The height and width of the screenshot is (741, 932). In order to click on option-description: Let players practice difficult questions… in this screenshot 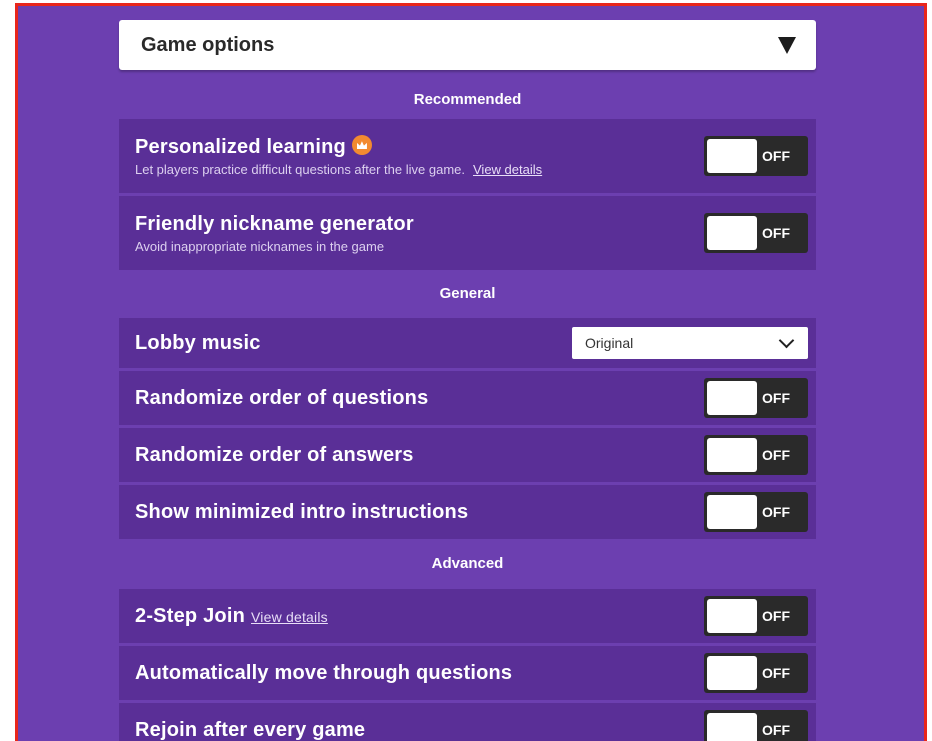, I will do `click(338, 169)`.